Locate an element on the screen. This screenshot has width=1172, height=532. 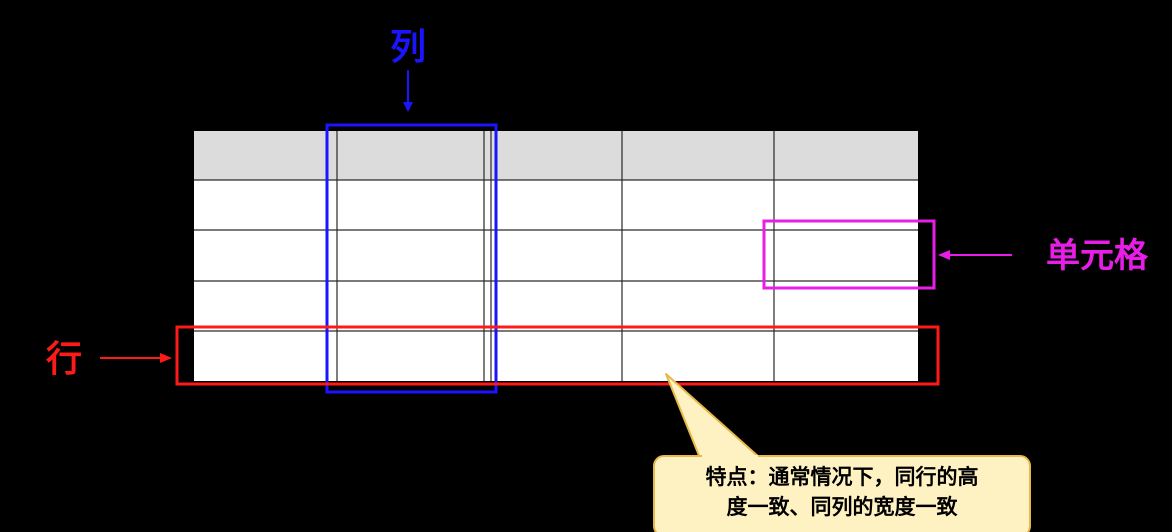
cell-arrow is located at coordinates (975, 255).